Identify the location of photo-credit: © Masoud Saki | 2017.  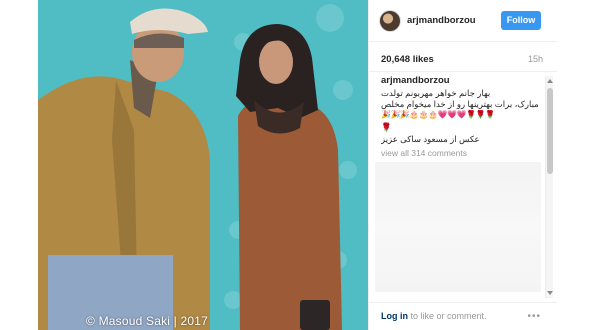
(147, 321).